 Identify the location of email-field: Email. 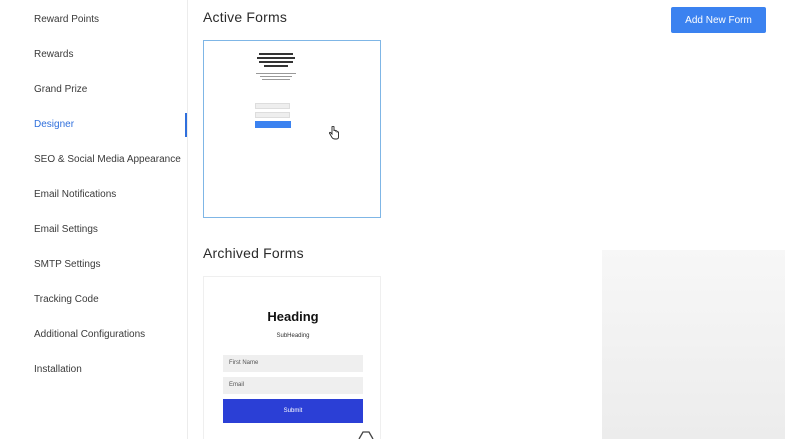
(293, 385).